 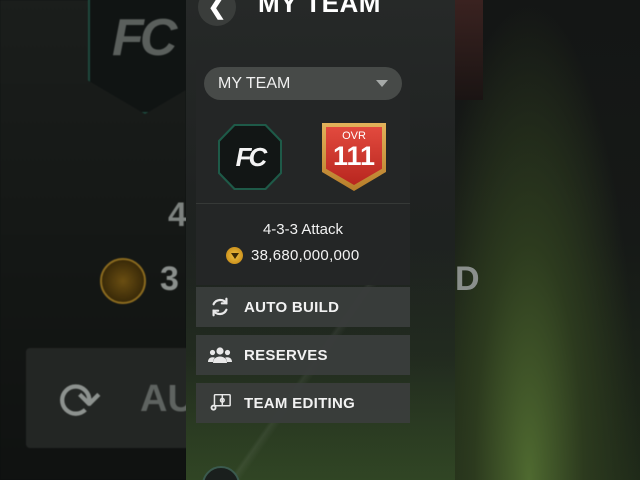 What do you see at coordinates (220, 307) in the screenshot?
I see `sync-icon` at bounding box center [220, 307].